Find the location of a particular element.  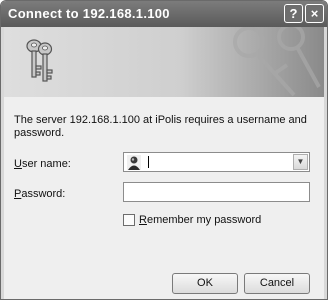

username-dropdown-button: ▼ is located at coordinates (300, 162).